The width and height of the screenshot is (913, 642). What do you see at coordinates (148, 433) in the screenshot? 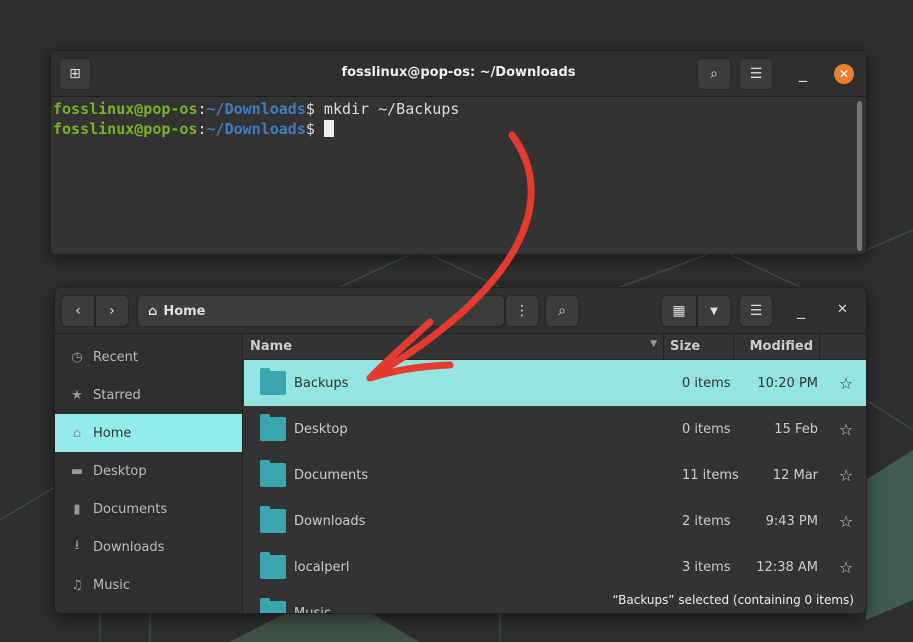
I see `sidebar-item-home: ⌂ Home` at bounding box center [148, 433].